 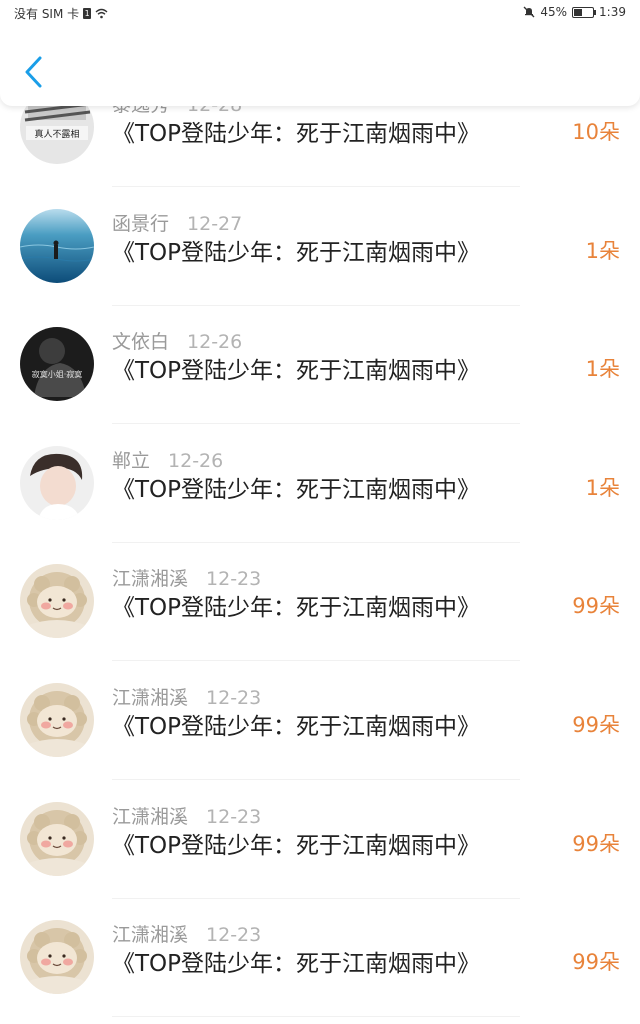 I want to click on sim-badge-icon: 1, so click(x=87, y=13).